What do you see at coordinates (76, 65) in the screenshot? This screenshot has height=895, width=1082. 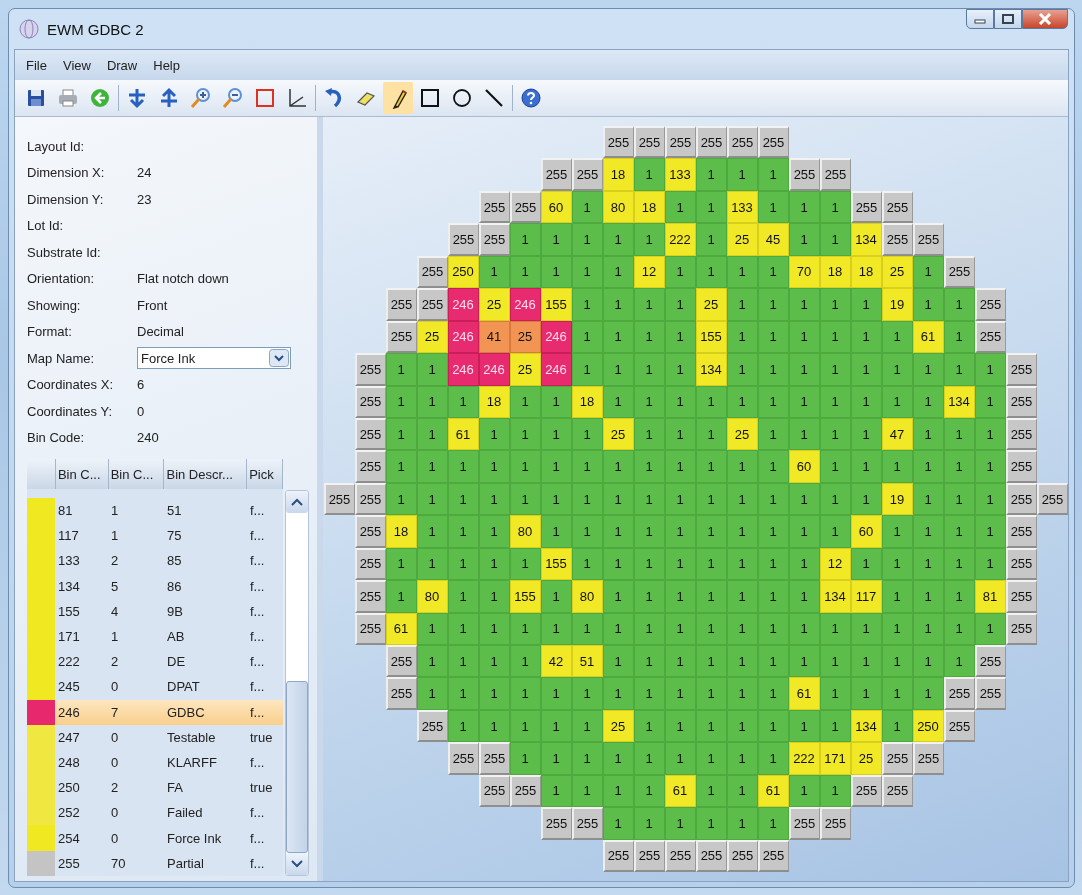 I see `menu-item: View` at bounding box center [76, 65].